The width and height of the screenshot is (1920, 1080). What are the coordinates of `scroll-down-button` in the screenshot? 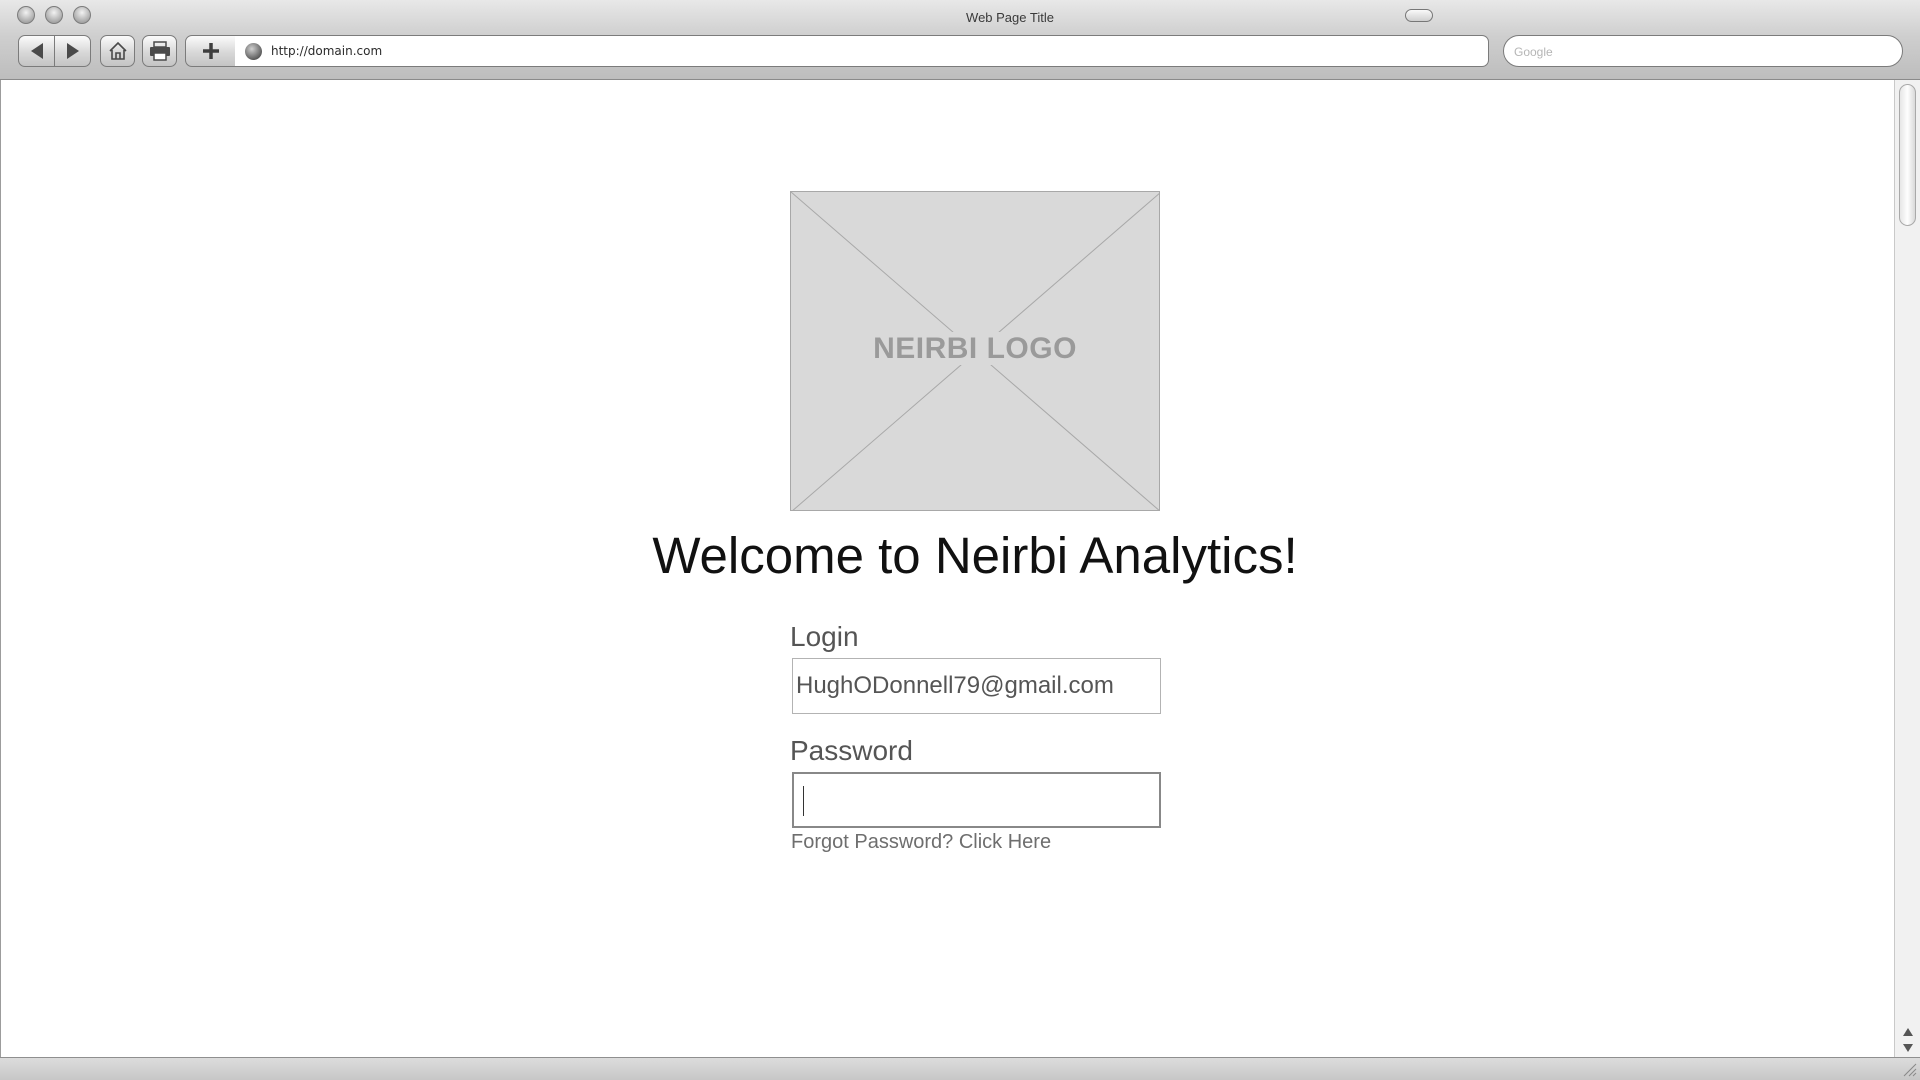 It's located at (1907, 1048).